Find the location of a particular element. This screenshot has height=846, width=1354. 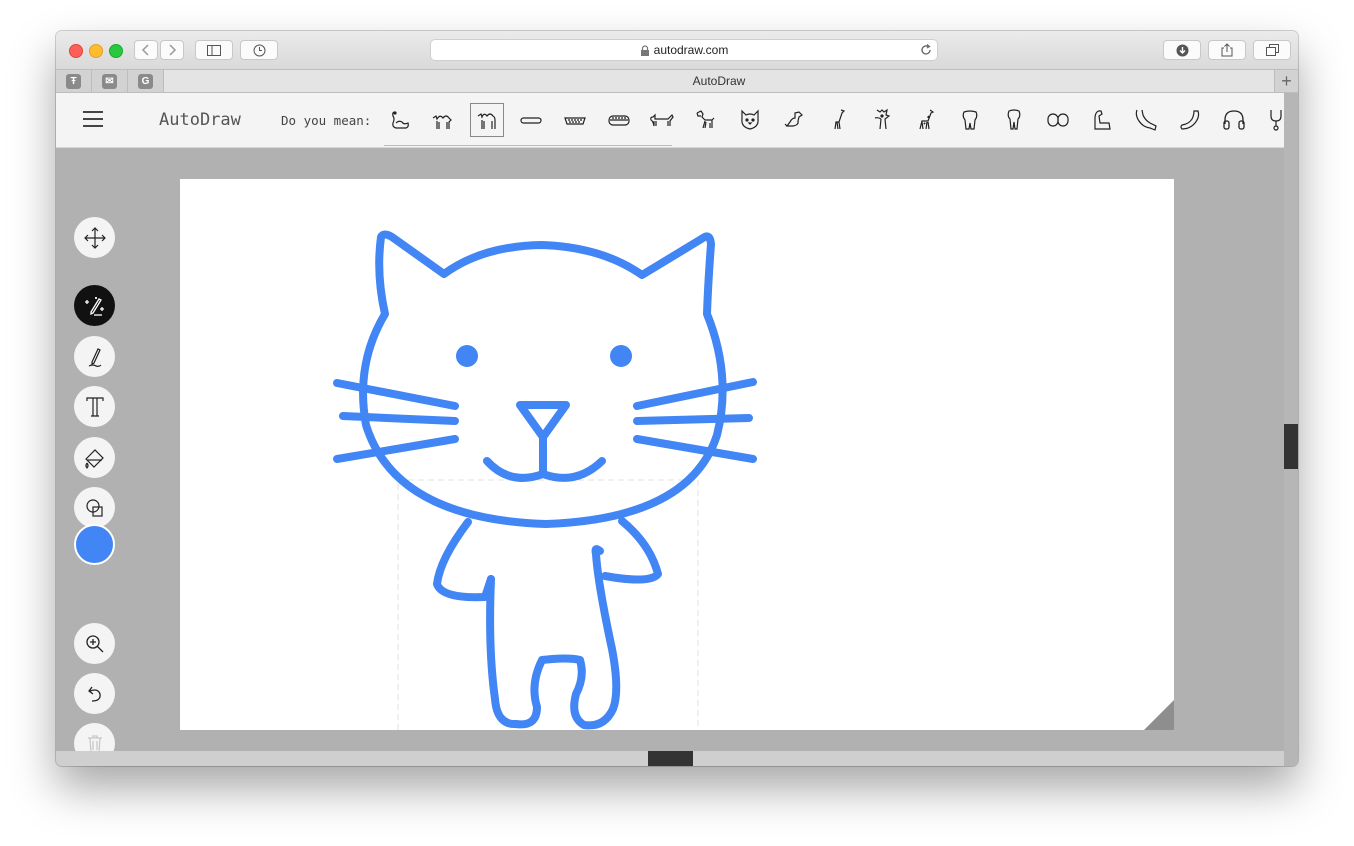

horizontal-scroll-thumb is located at coordinates (670, 758).